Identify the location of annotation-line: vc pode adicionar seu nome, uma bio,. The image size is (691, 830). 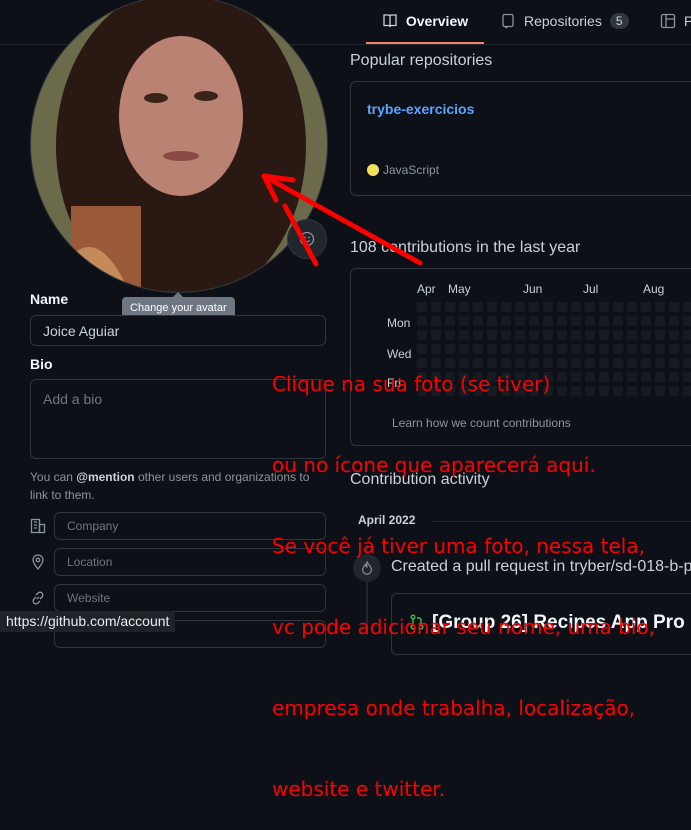
(464, 627).